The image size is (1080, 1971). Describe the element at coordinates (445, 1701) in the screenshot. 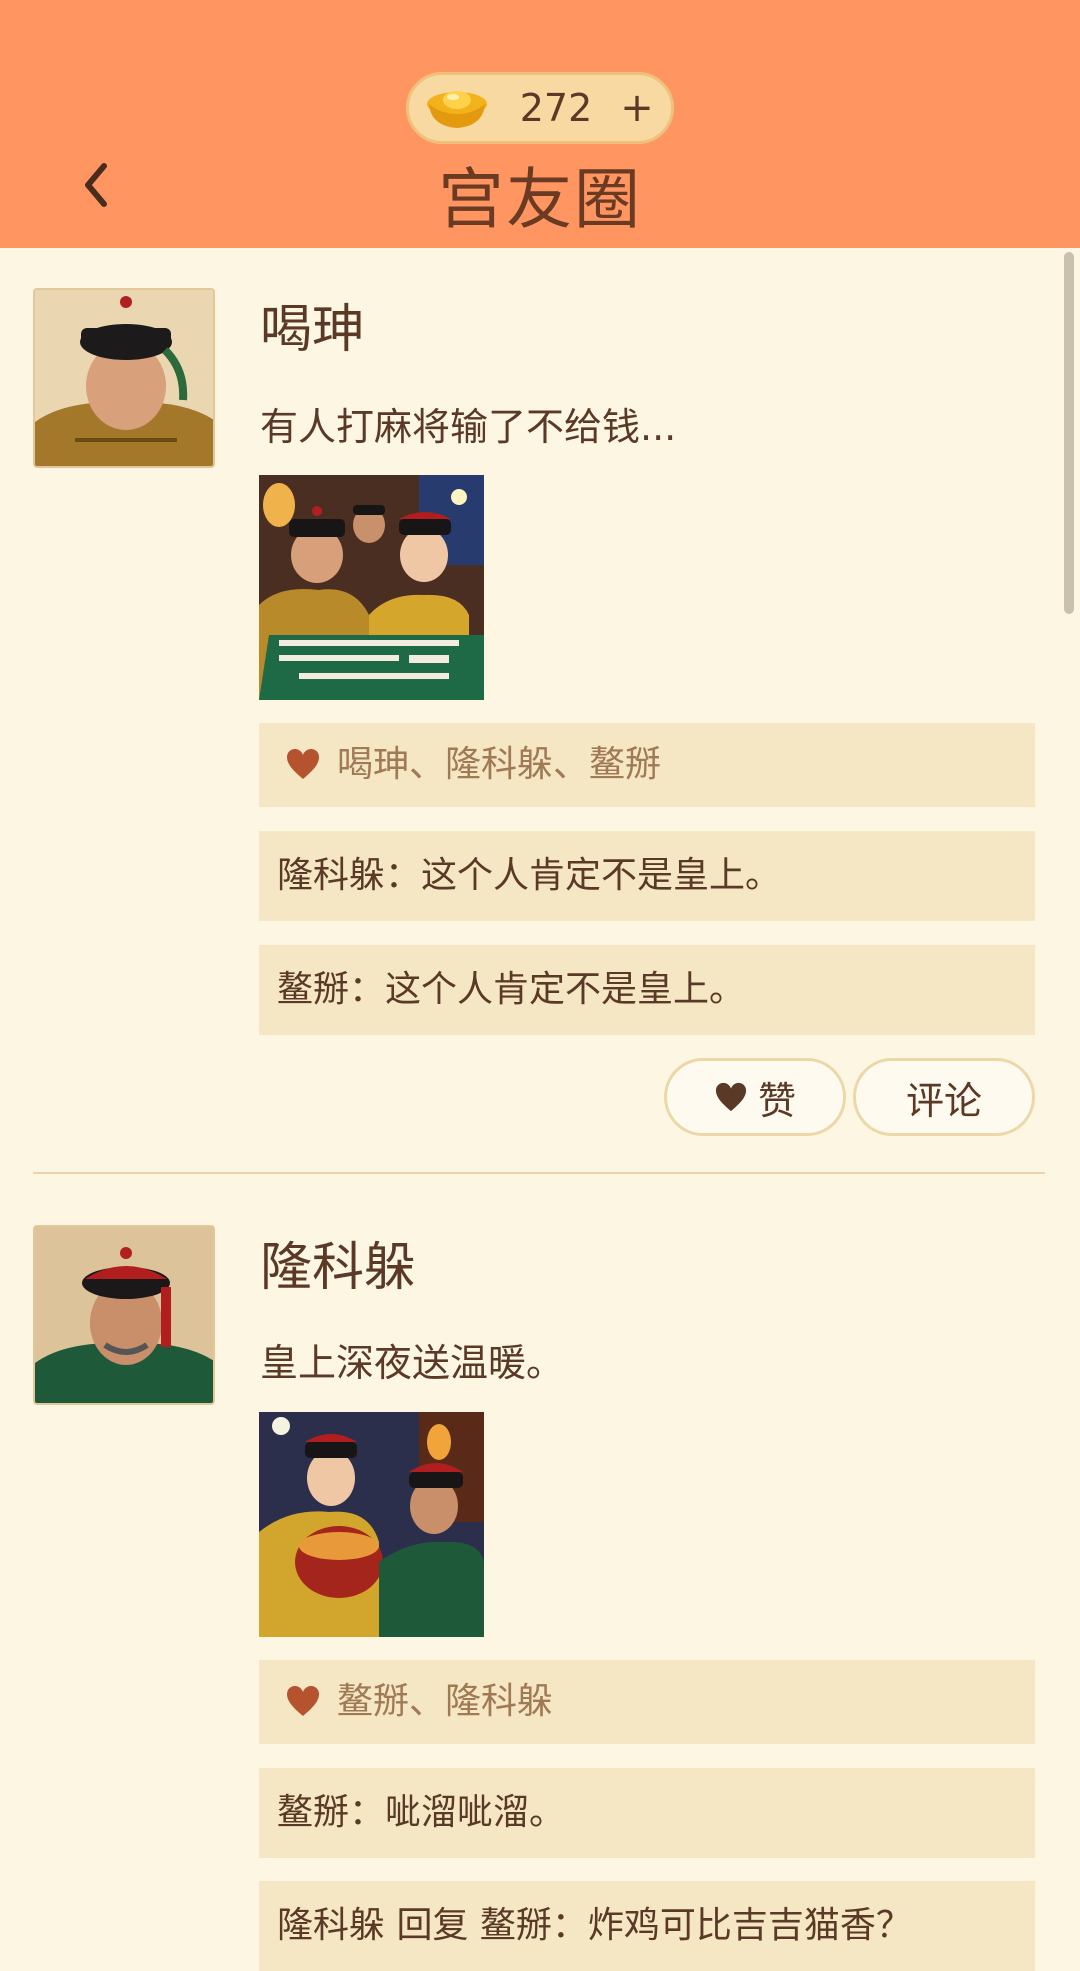

I see `likes-names: 鳌掰、隆科躲` at that location.